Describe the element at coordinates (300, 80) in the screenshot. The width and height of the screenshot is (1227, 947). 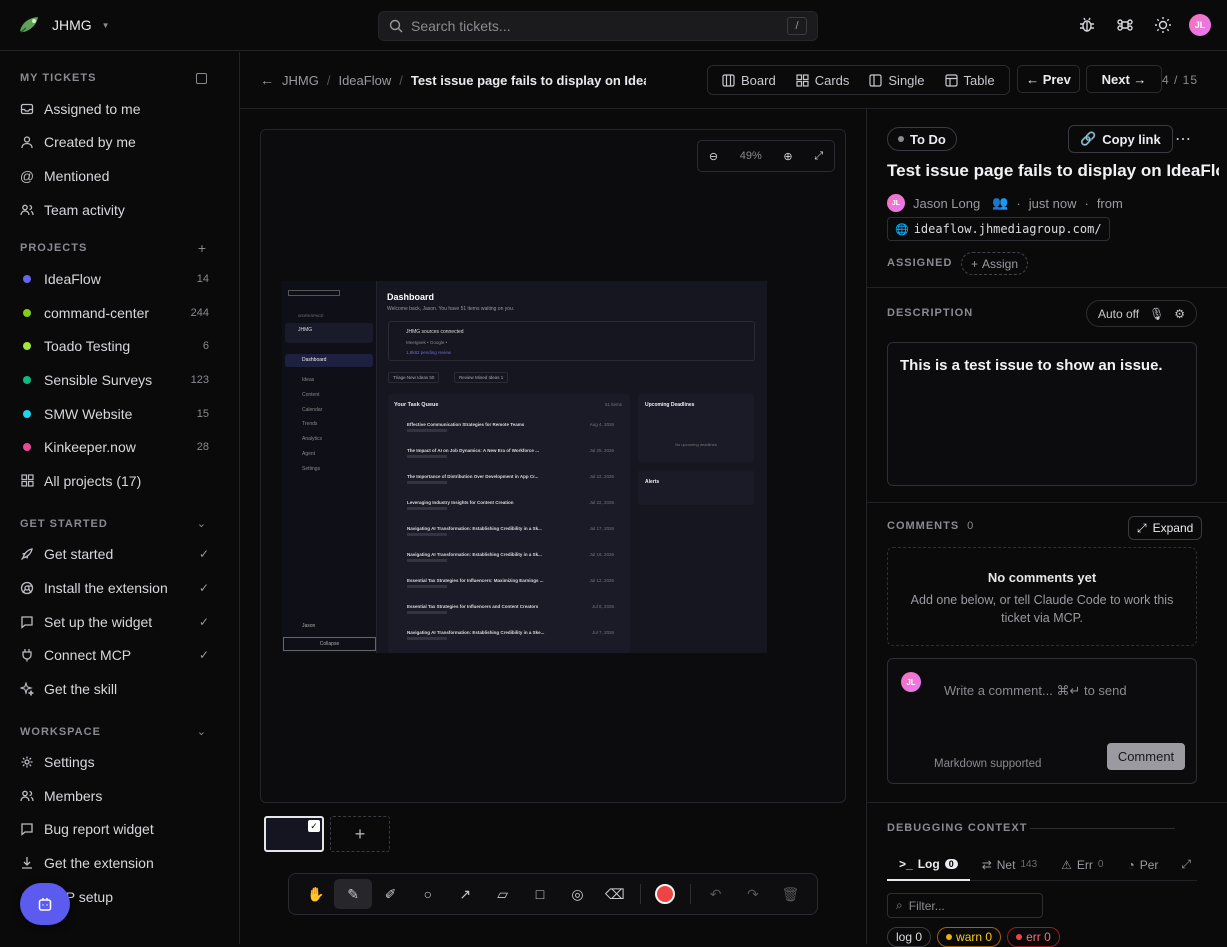
I see `breadcrumb-workspace: JHMG` at that location.